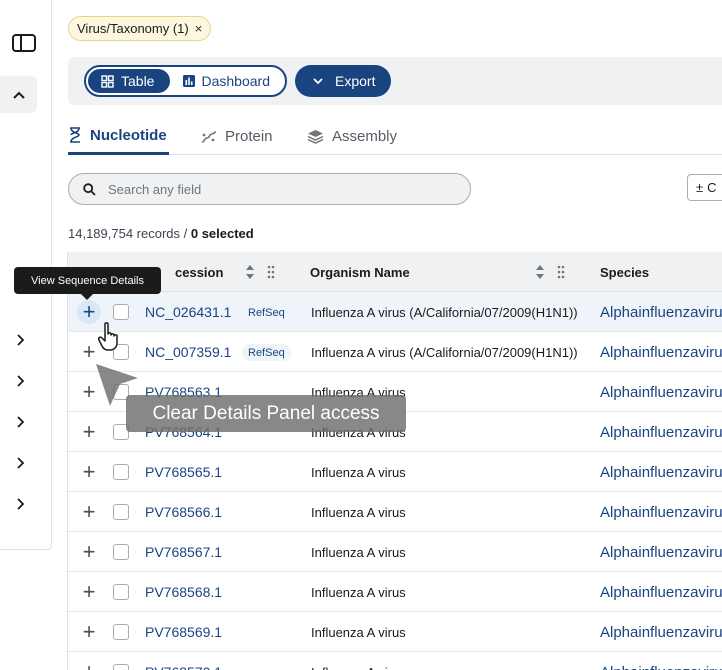 The height and width of the screenshot is (670, 722). Describe the element at coordinates (712, 187) in the screenshot. I see `columns-button-label: C` at that location.